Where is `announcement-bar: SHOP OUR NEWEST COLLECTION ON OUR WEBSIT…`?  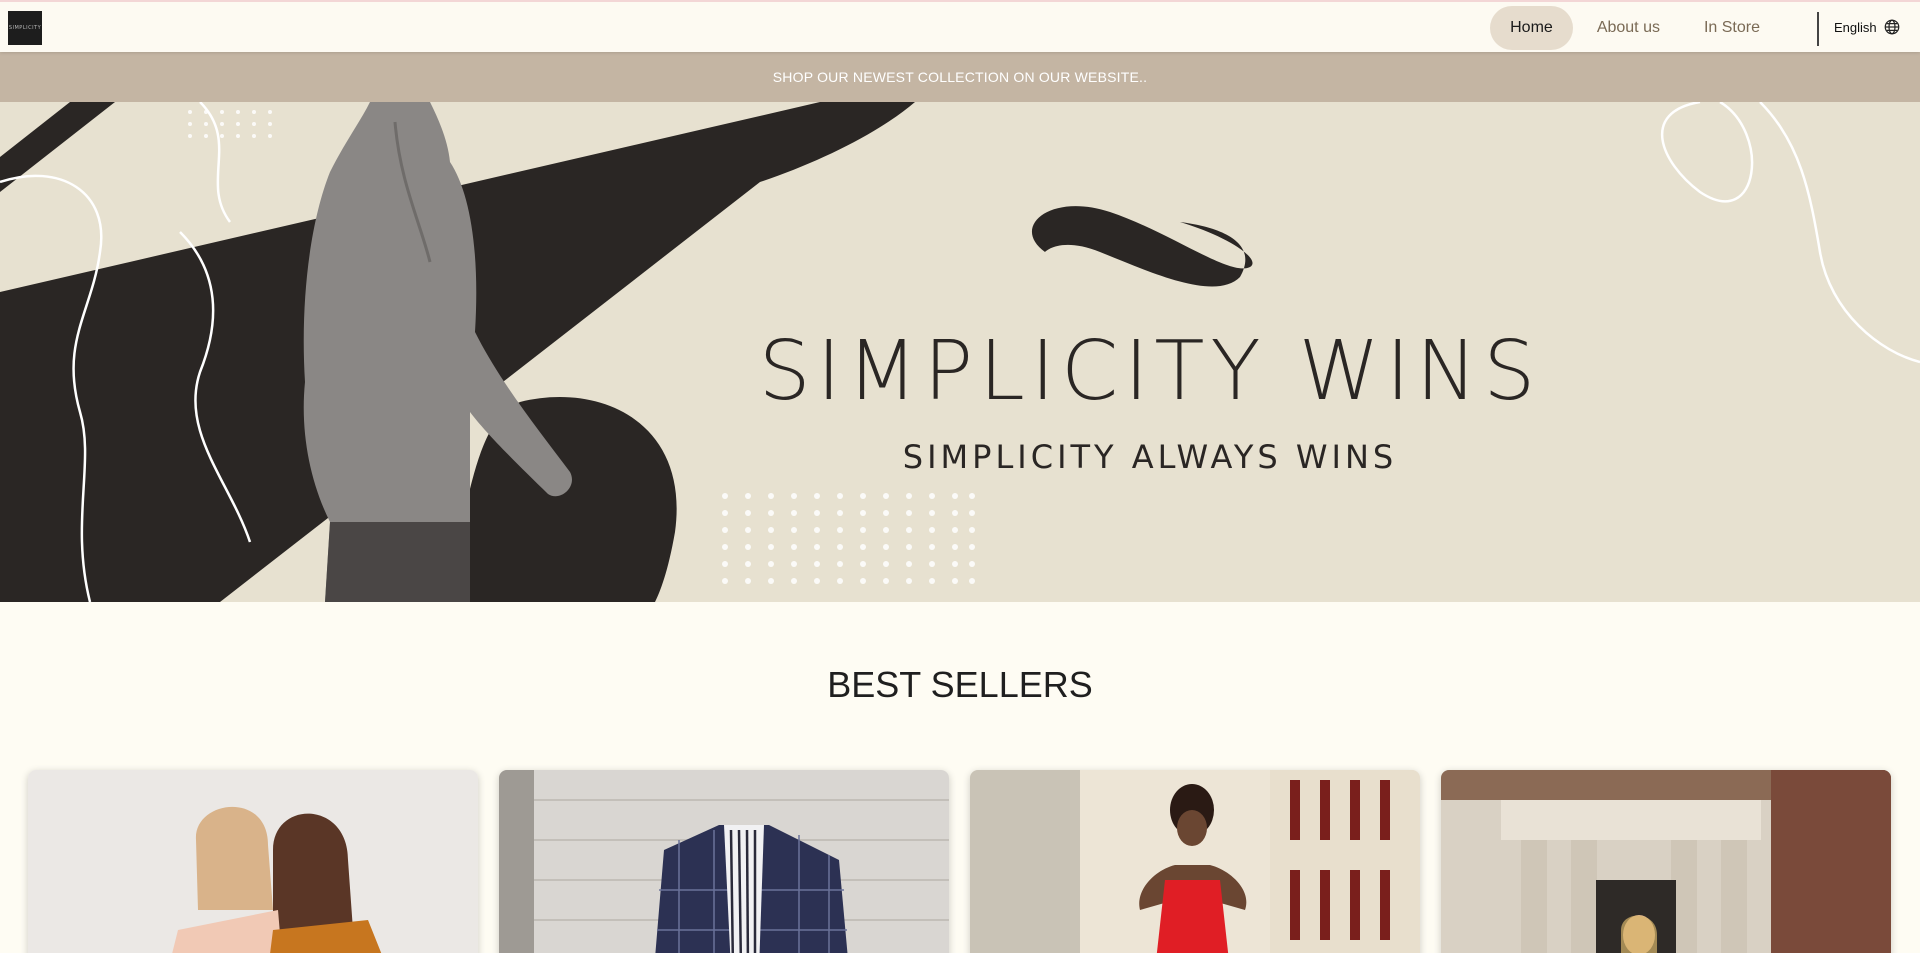
announcement-bar: SHOP OUR NEWEST COLLECTION ON OUR WEBSIT… is located at coordinates (960, 77).